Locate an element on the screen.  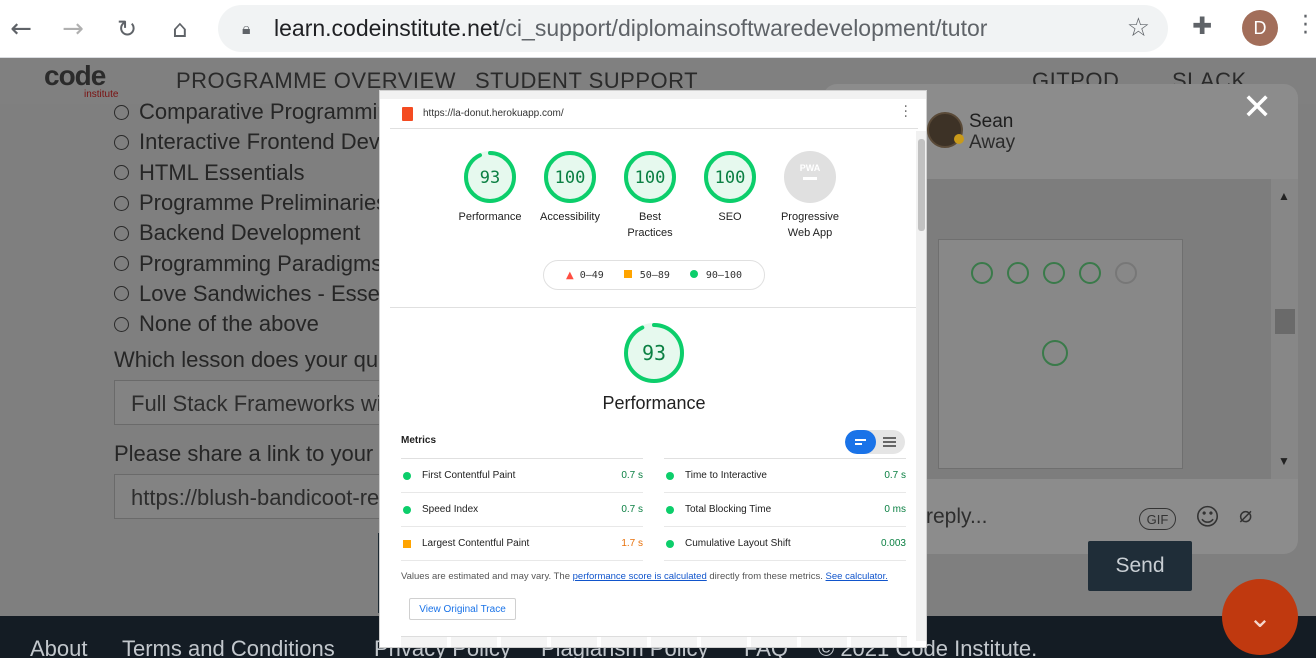
radio-label: HTML Essentials is located at coordinates (222, 172).